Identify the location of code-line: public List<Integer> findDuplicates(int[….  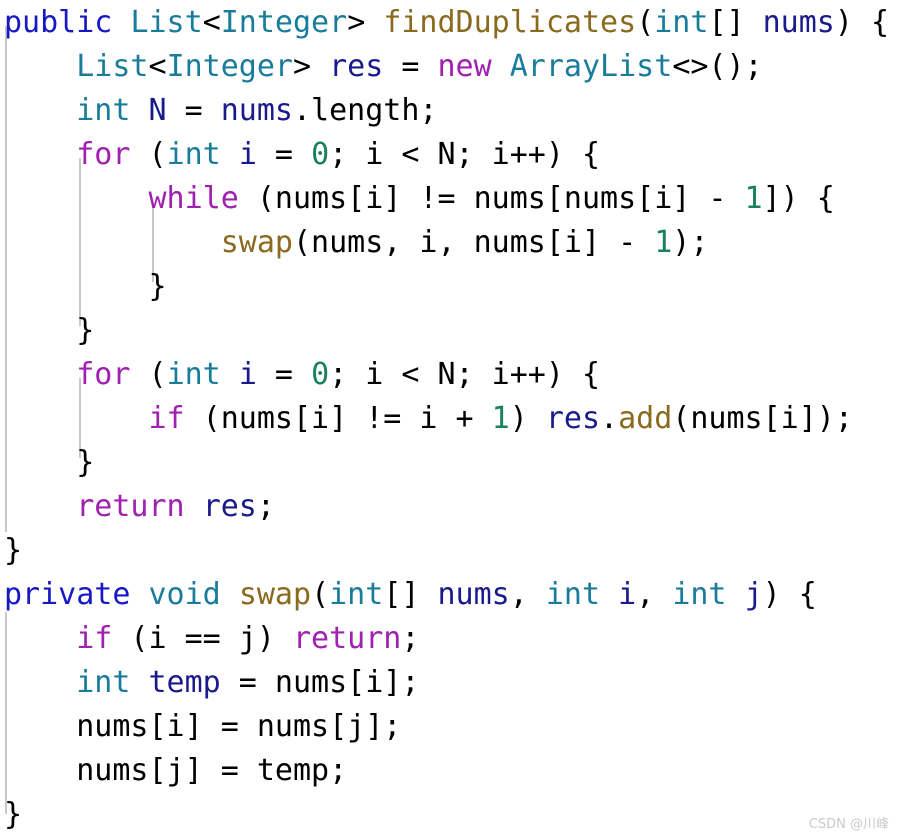
(449, 23).